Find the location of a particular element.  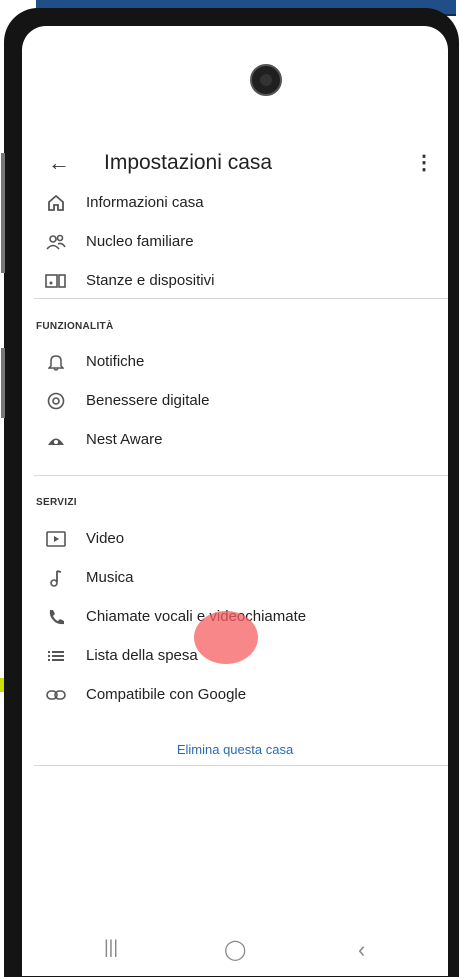

home-icon is located at coordinates (56, 203).